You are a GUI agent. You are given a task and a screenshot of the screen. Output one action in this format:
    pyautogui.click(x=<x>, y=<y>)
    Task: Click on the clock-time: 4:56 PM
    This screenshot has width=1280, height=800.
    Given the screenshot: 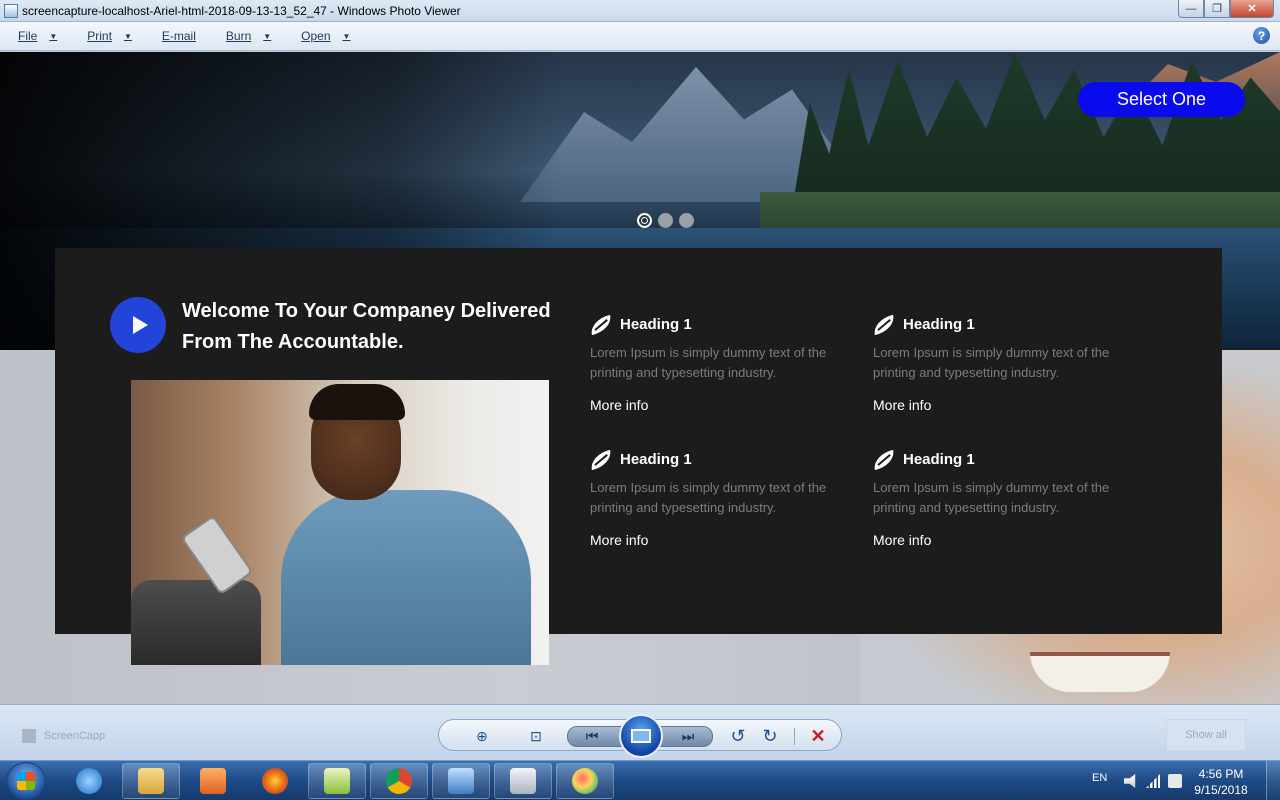 What is the action you would take?
    pyautogui.click(x=1221, y=774)
    